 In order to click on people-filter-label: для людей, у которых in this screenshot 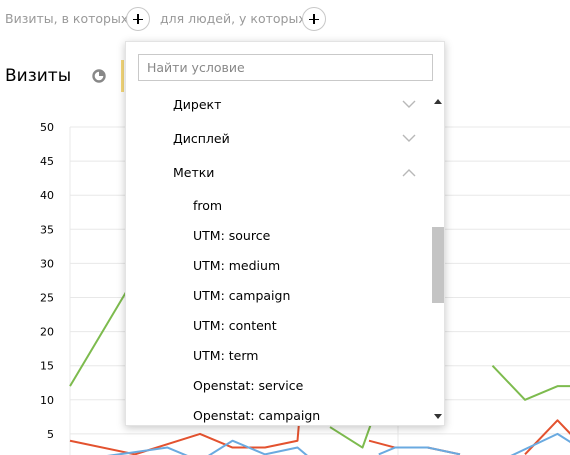, I will do `click(233, 18)`.